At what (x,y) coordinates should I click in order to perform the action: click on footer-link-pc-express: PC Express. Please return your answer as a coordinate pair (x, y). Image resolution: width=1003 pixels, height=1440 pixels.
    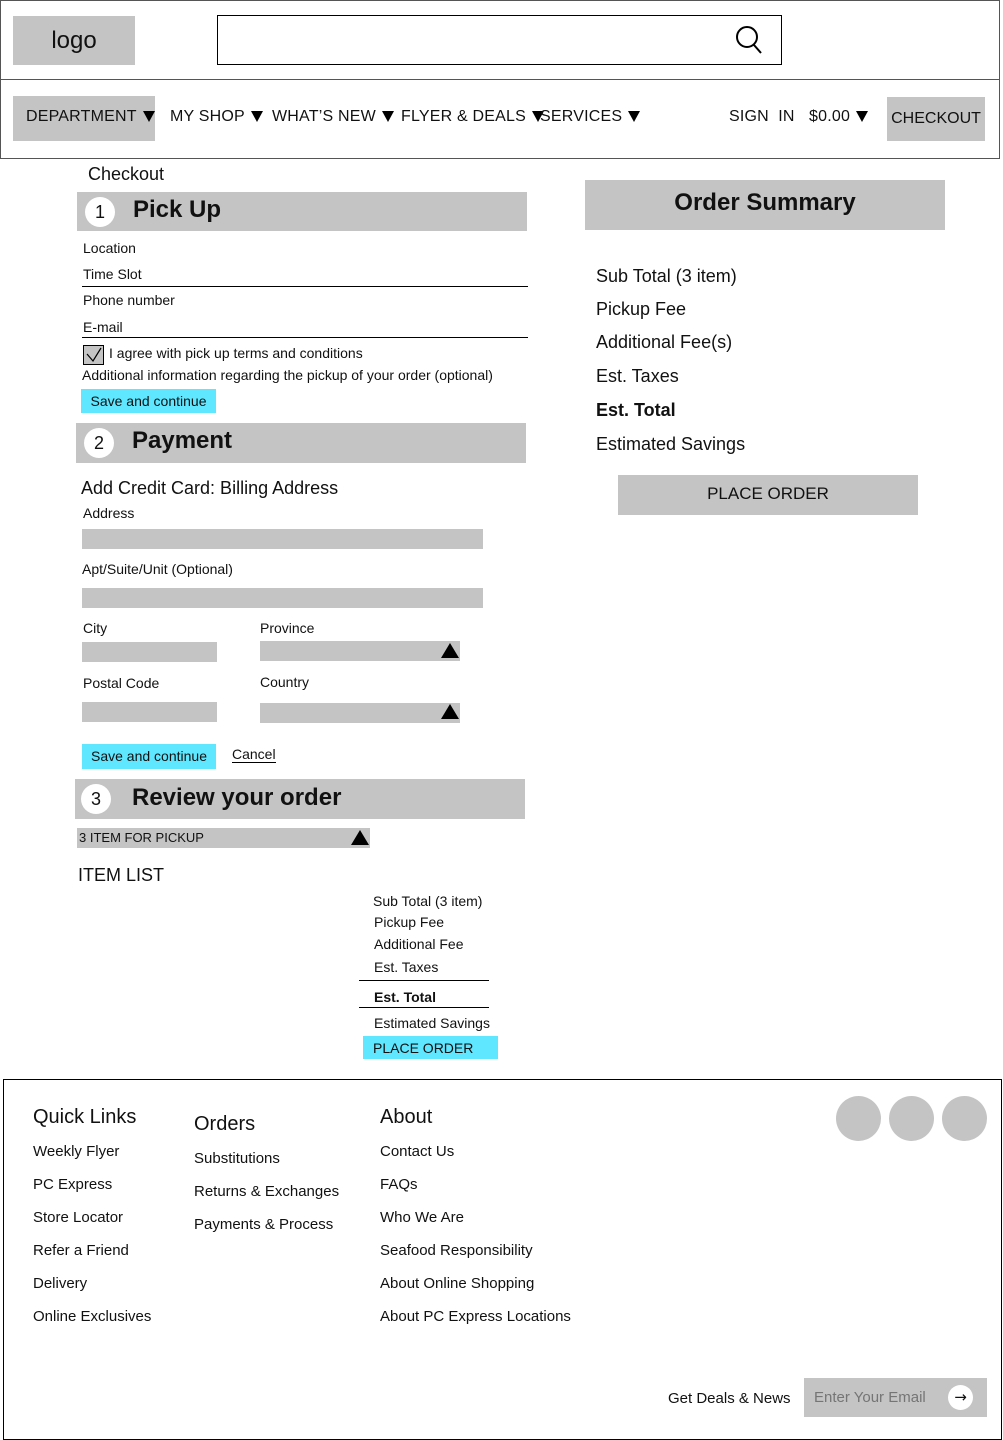
    Looking at the image, I should click on (72, 1184).